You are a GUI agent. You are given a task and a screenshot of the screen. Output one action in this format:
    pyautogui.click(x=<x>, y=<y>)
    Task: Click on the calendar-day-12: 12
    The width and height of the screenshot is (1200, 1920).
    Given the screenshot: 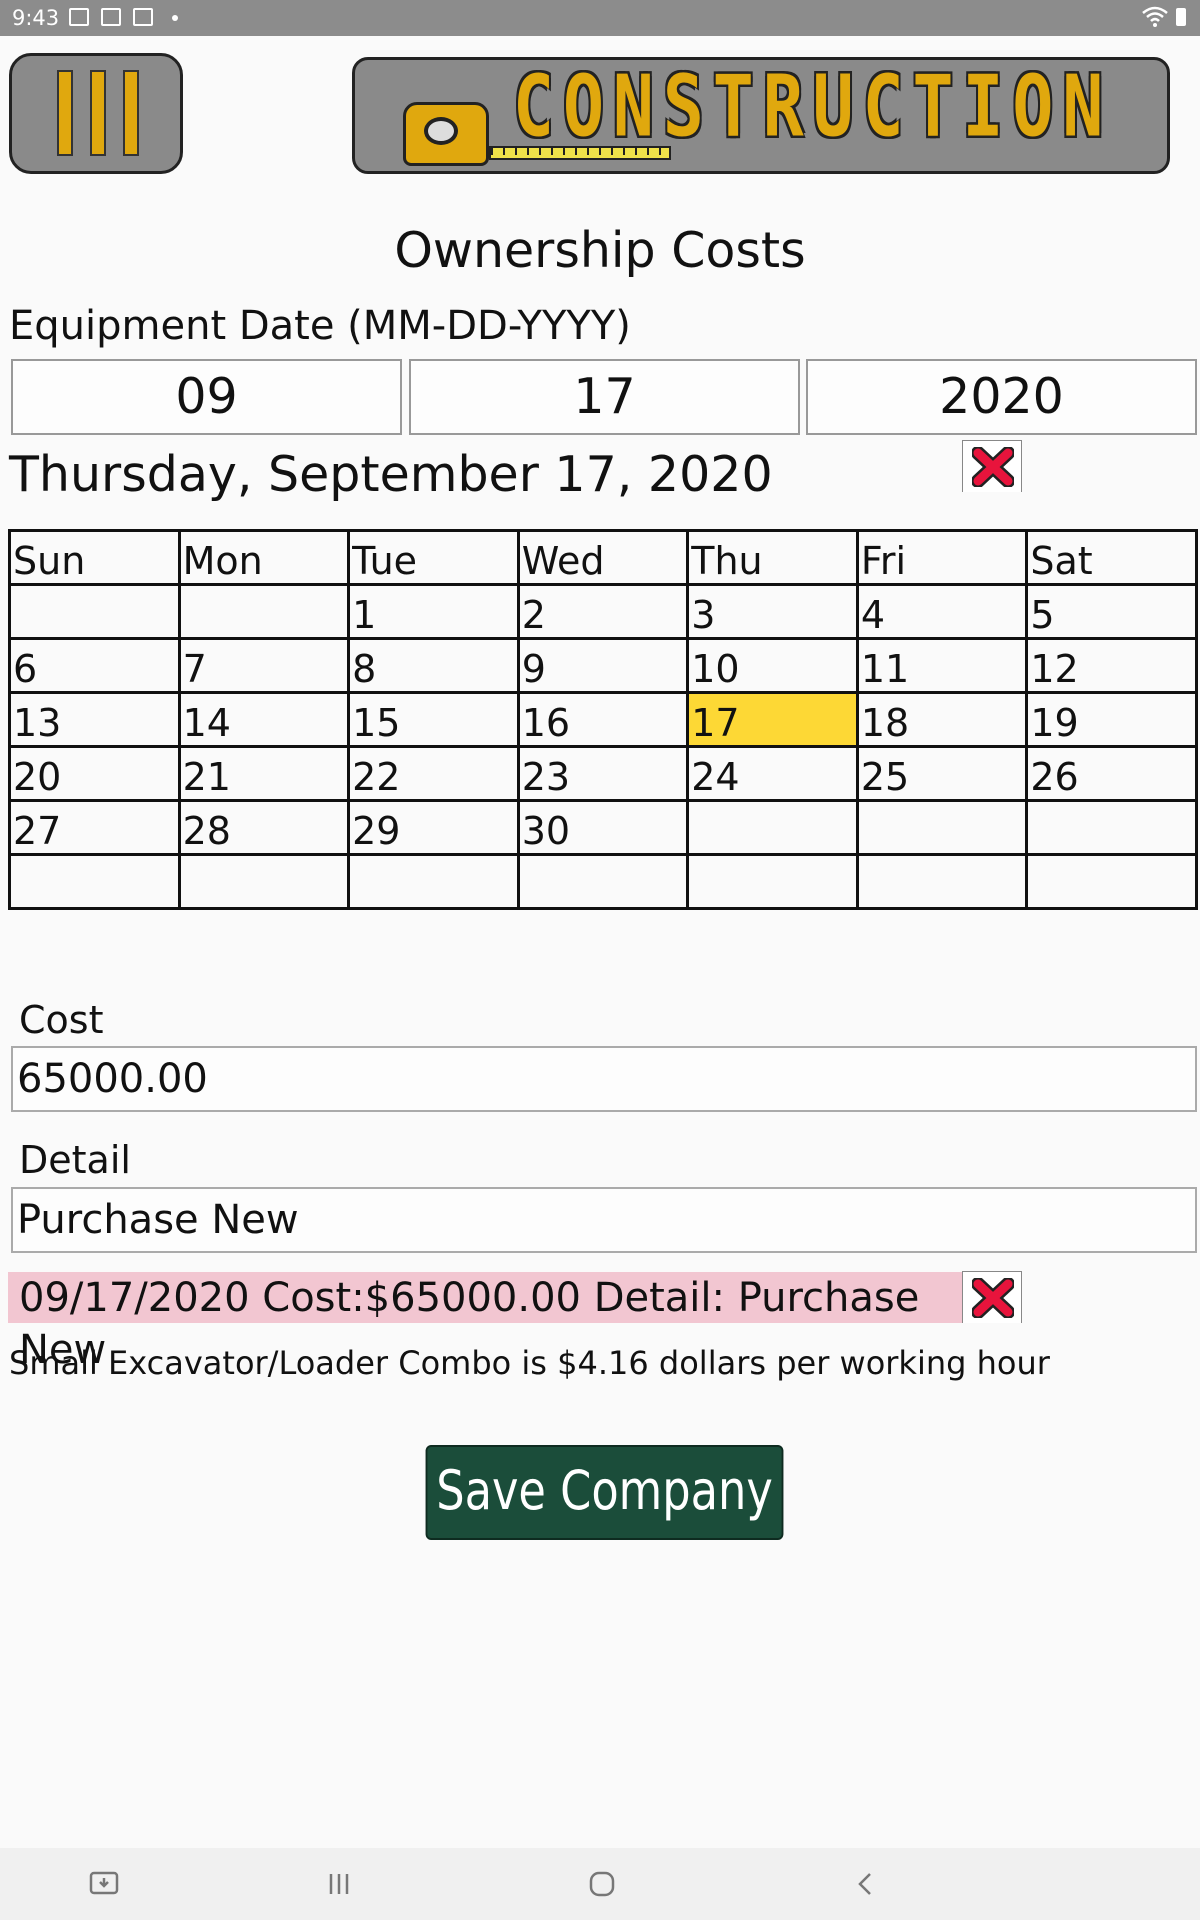 What is the action you would take?
    pyautogui.click(x=1111, y=665)
    